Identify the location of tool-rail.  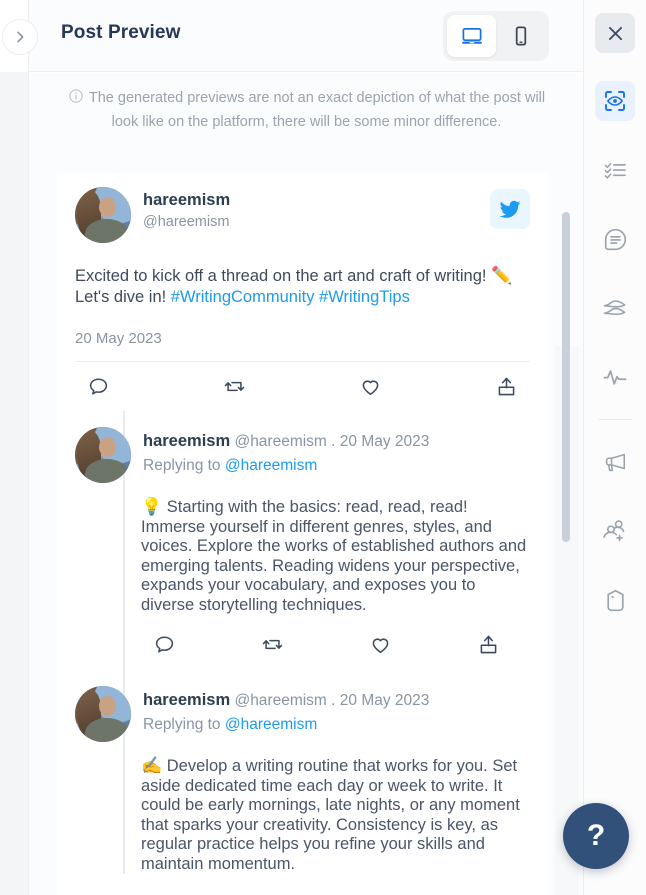
(614, 447).